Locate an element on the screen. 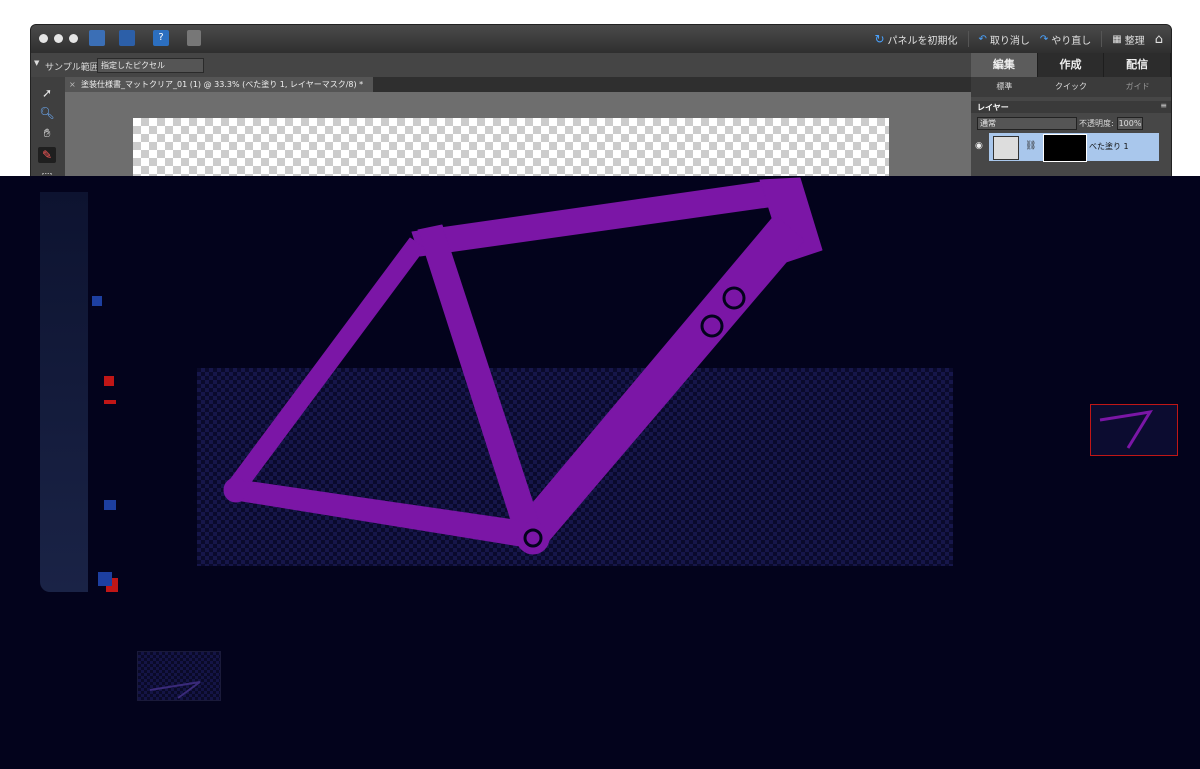  down-tube is located at coordinates (657, 380).